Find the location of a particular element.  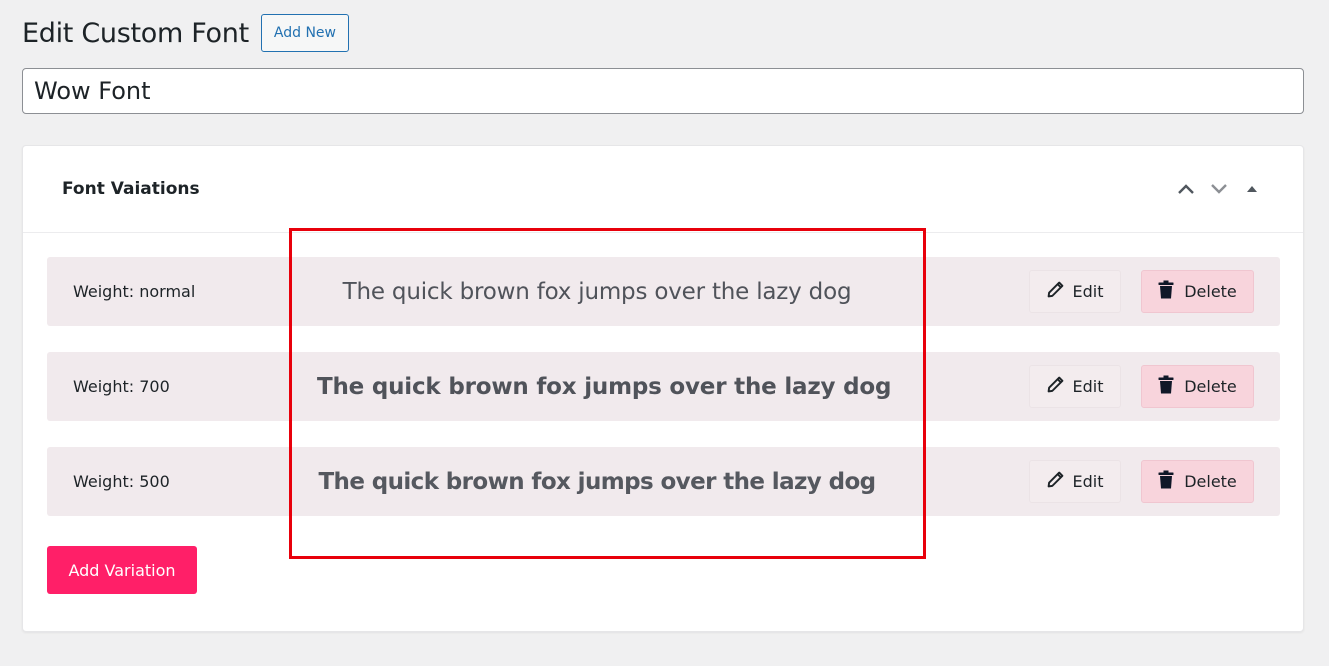

toggle-panel-button is located at coordinates (1251, 189).